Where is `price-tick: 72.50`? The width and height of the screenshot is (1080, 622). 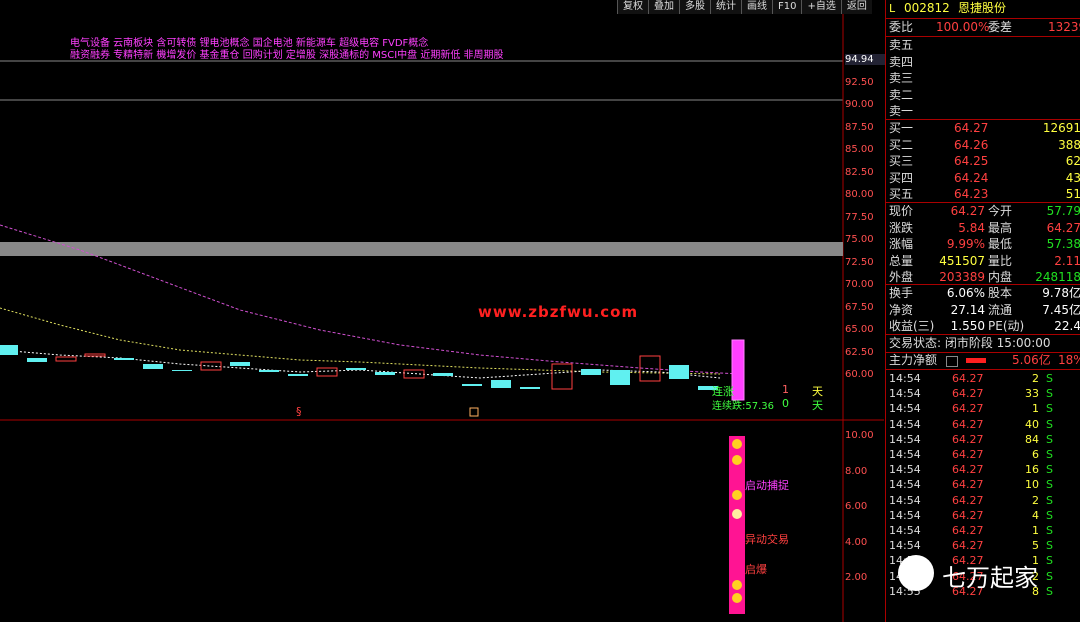
price-tick: 72.50 is located at coordinates (859, 262).